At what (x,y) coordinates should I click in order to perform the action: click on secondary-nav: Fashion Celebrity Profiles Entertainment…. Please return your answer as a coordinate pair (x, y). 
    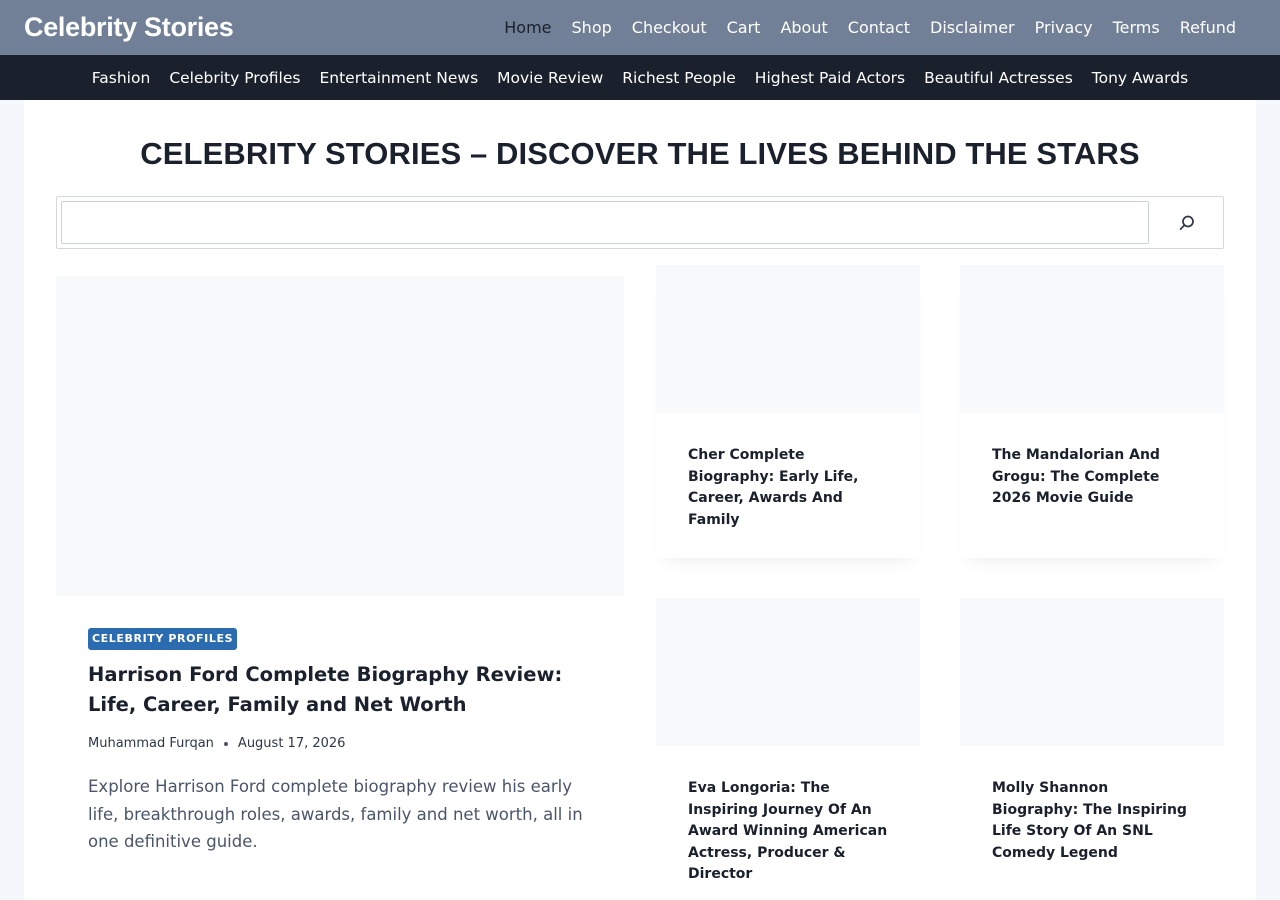
    Looking at the image, I should click on (640, 77).